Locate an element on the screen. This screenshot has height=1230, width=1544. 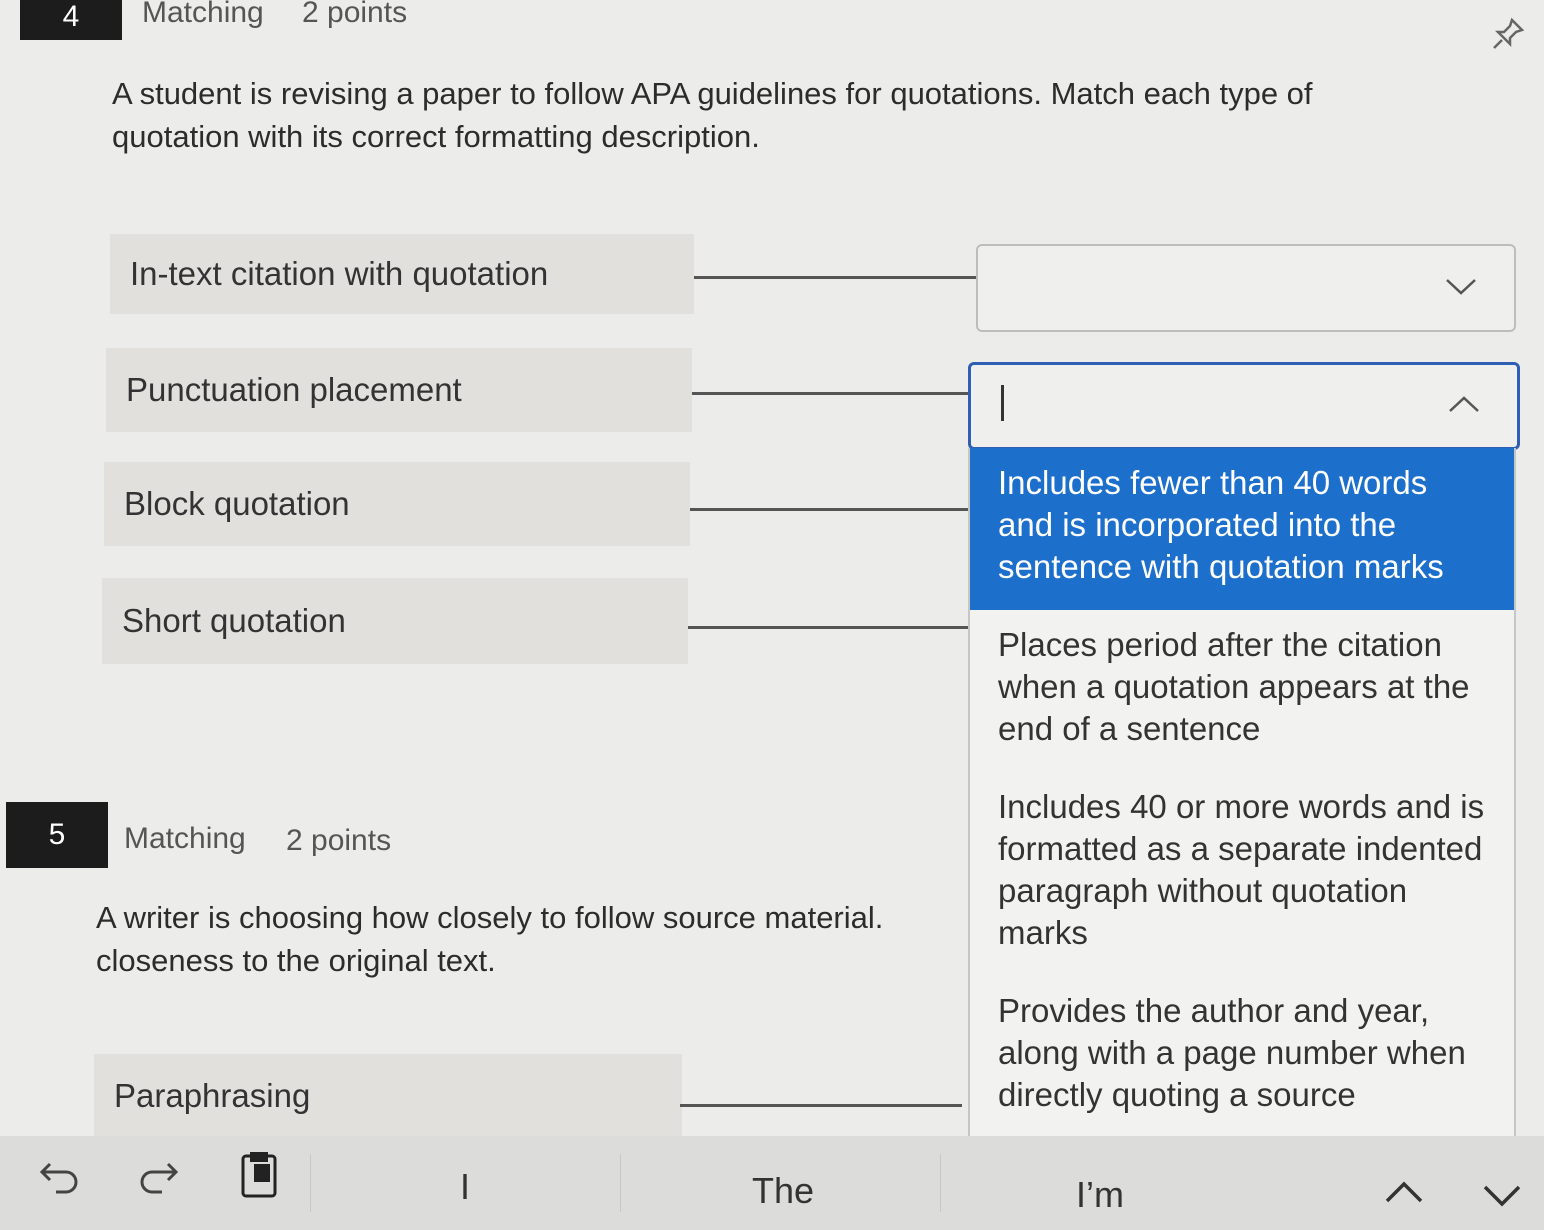
suggestion-2: The is located at coordinates (783, 1191).